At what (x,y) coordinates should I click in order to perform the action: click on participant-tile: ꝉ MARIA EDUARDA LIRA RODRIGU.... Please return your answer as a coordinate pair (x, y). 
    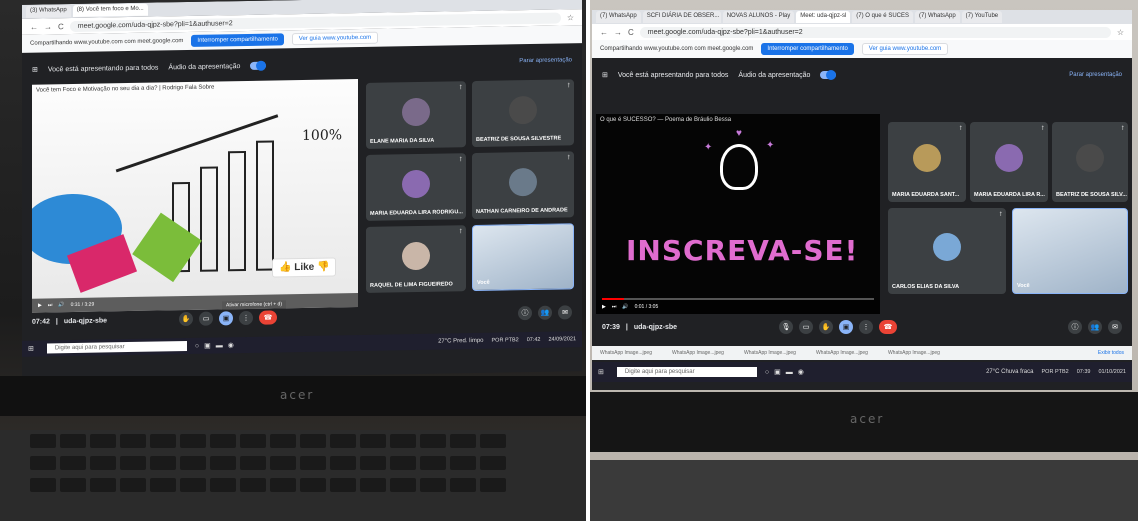
    Looking at the image, I should click on (416, 187).